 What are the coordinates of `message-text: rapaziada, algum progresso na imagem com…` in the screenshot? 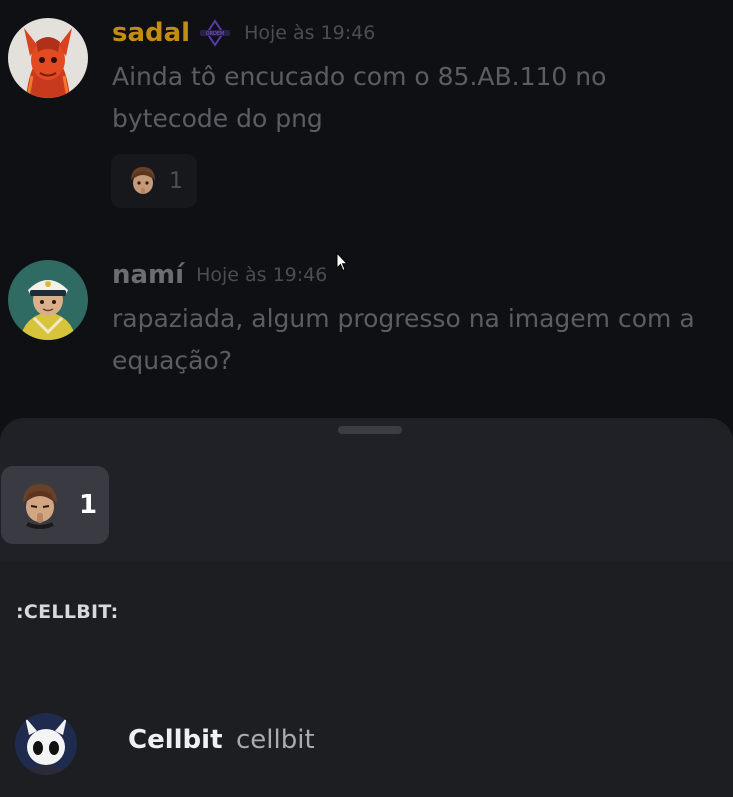 It's located at (417, 340).